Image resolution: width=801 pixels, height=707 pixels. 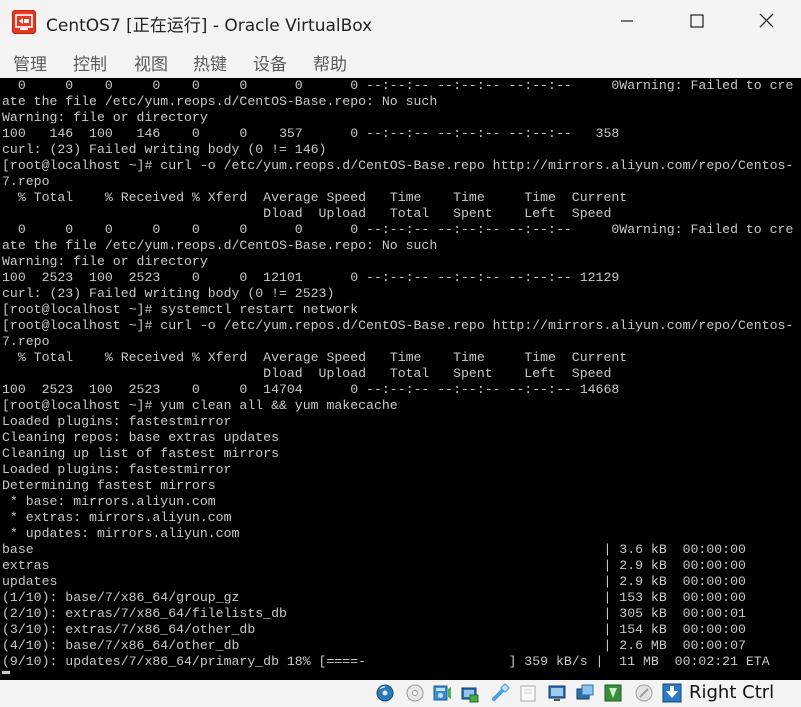 I want to click on close-button, so click(x=766, y=22).